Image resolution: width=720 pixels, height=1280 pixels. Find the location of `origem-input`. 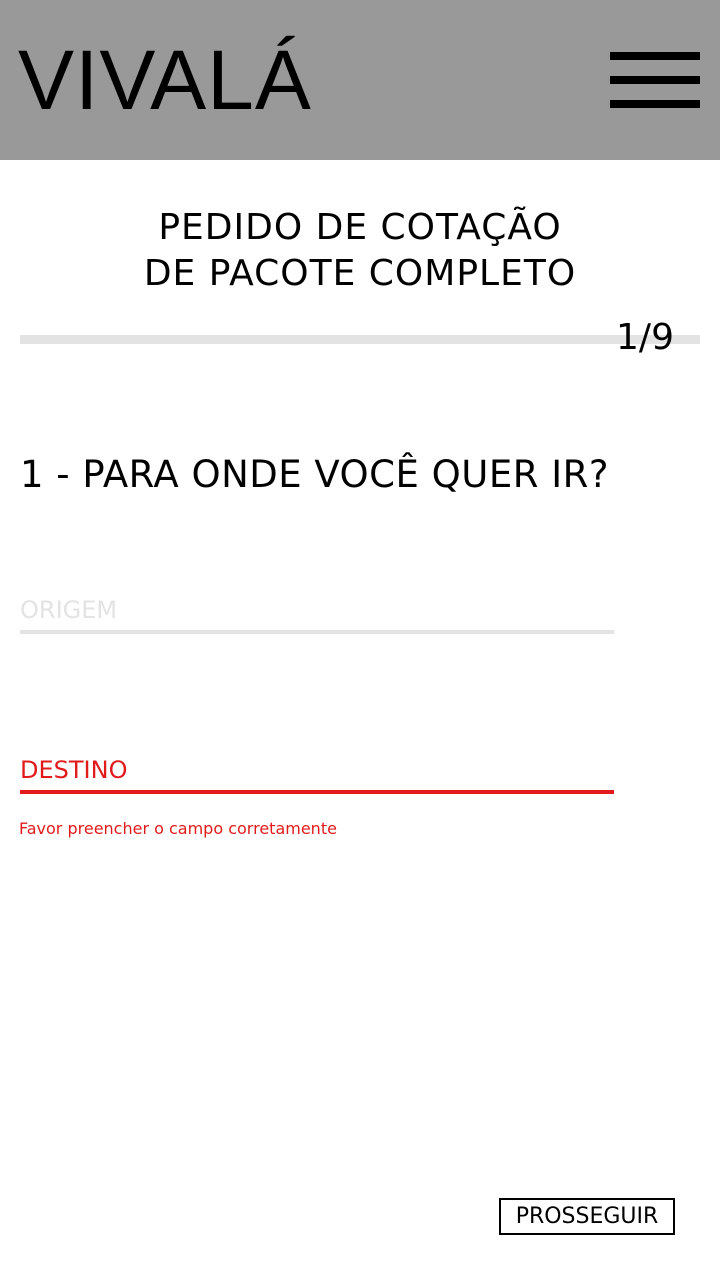

origem-input is located at coordinates (317, 610).